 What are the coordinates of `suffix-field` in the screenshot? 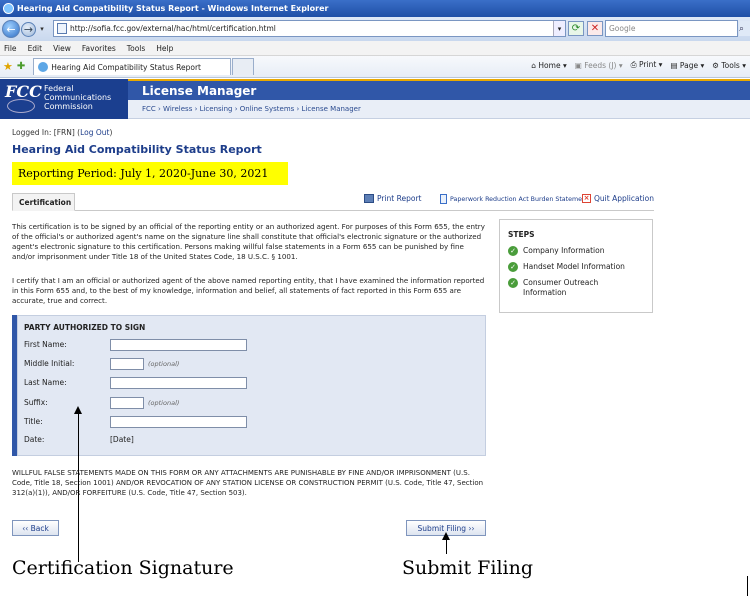 It's located at (127, 402).